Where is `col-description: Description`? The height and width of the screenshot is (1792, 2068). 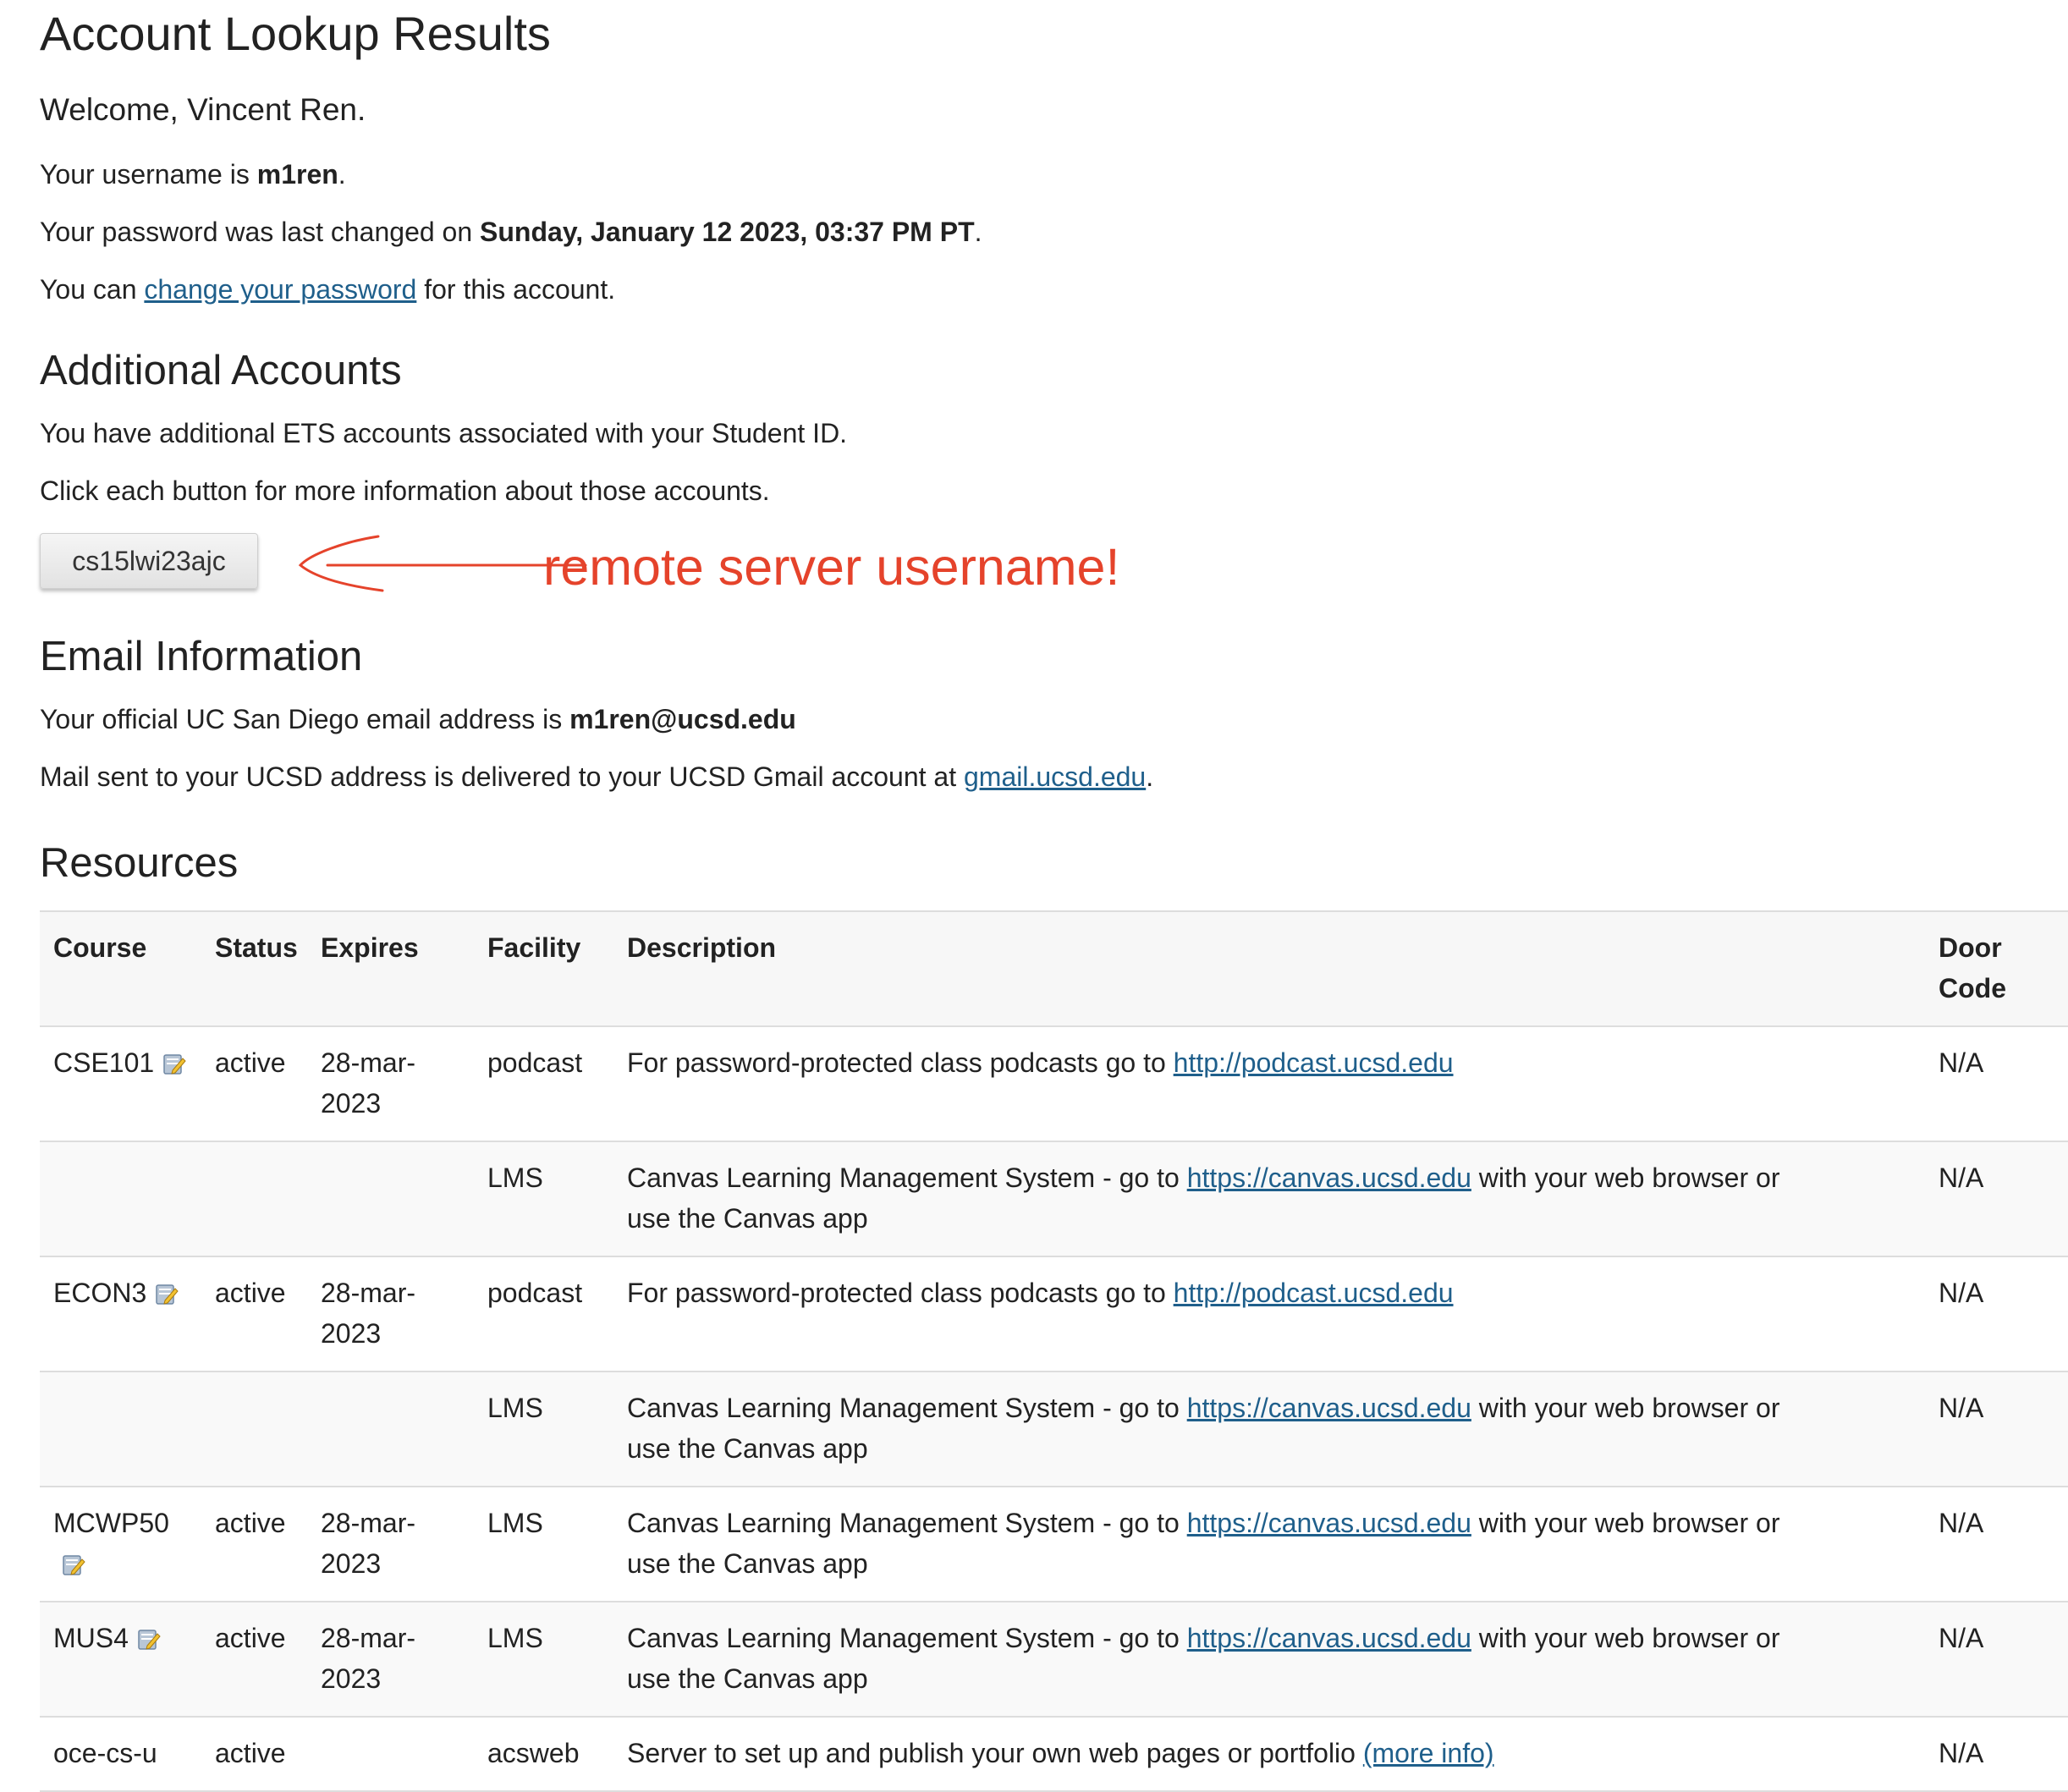 col-description: Description is located at coordinates (702, 947).